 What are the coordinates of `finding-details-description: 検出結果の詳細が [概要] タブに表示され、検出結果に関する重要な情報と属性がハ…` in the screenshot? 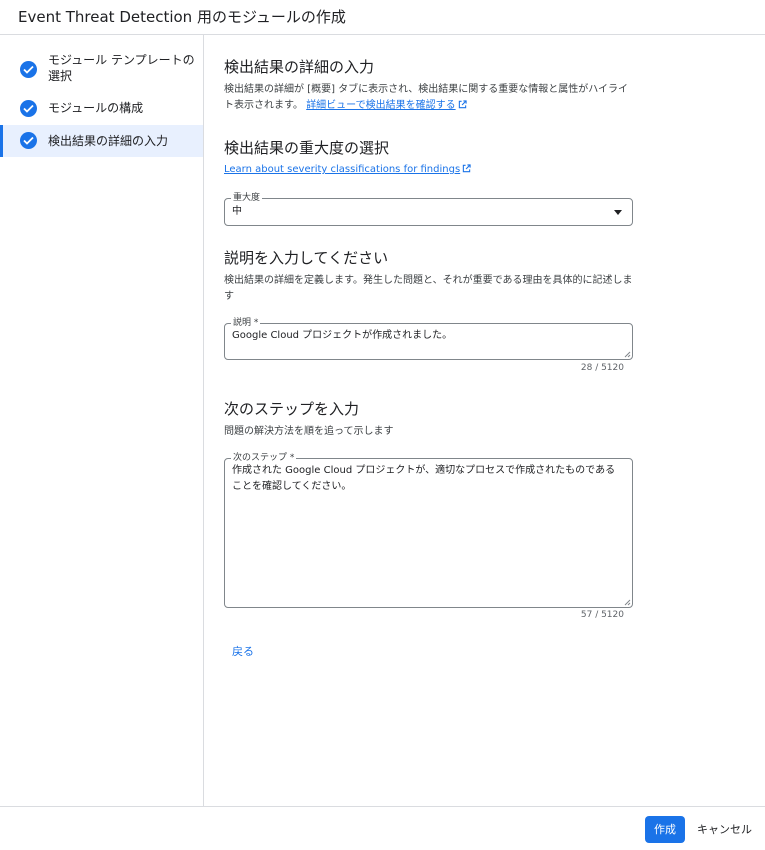 It's located at (429, 98).